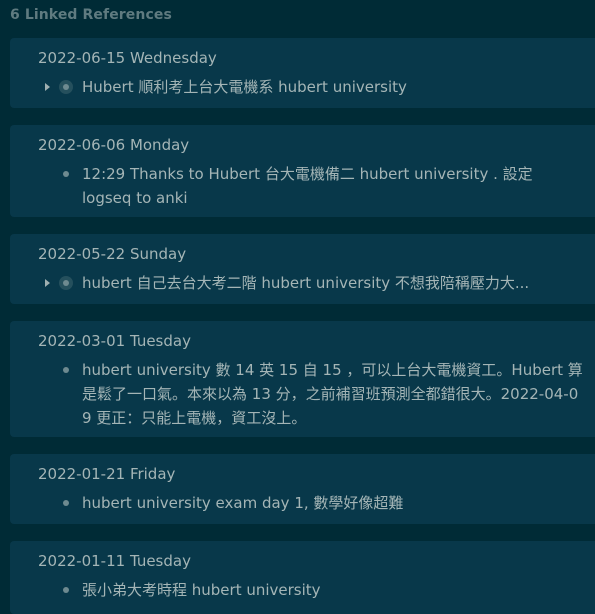 Image resolution: width=595 pixels, height=614 pixels. What do you see at coordinates (127, 58) in the screenshot?
I see `journal-date-link: 2022-06-15 Wednesday` at bounding box center [127, 58].